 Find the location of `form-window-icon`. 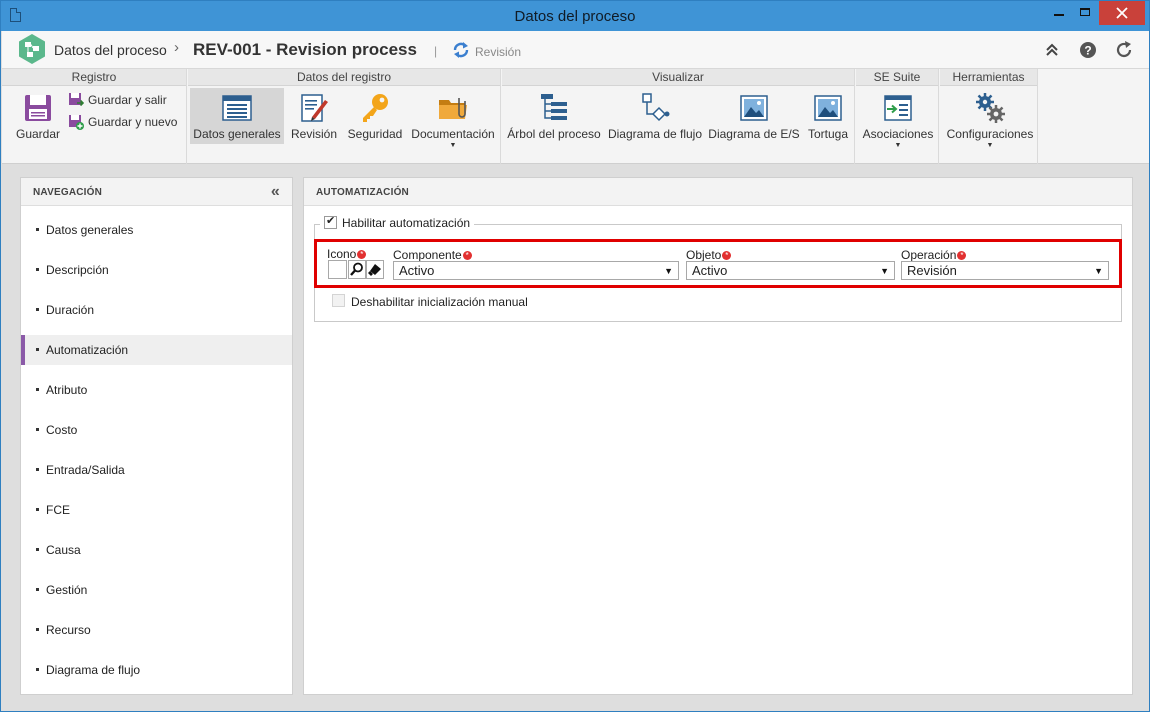

form-window-icon is located at coordinates (237, 108).